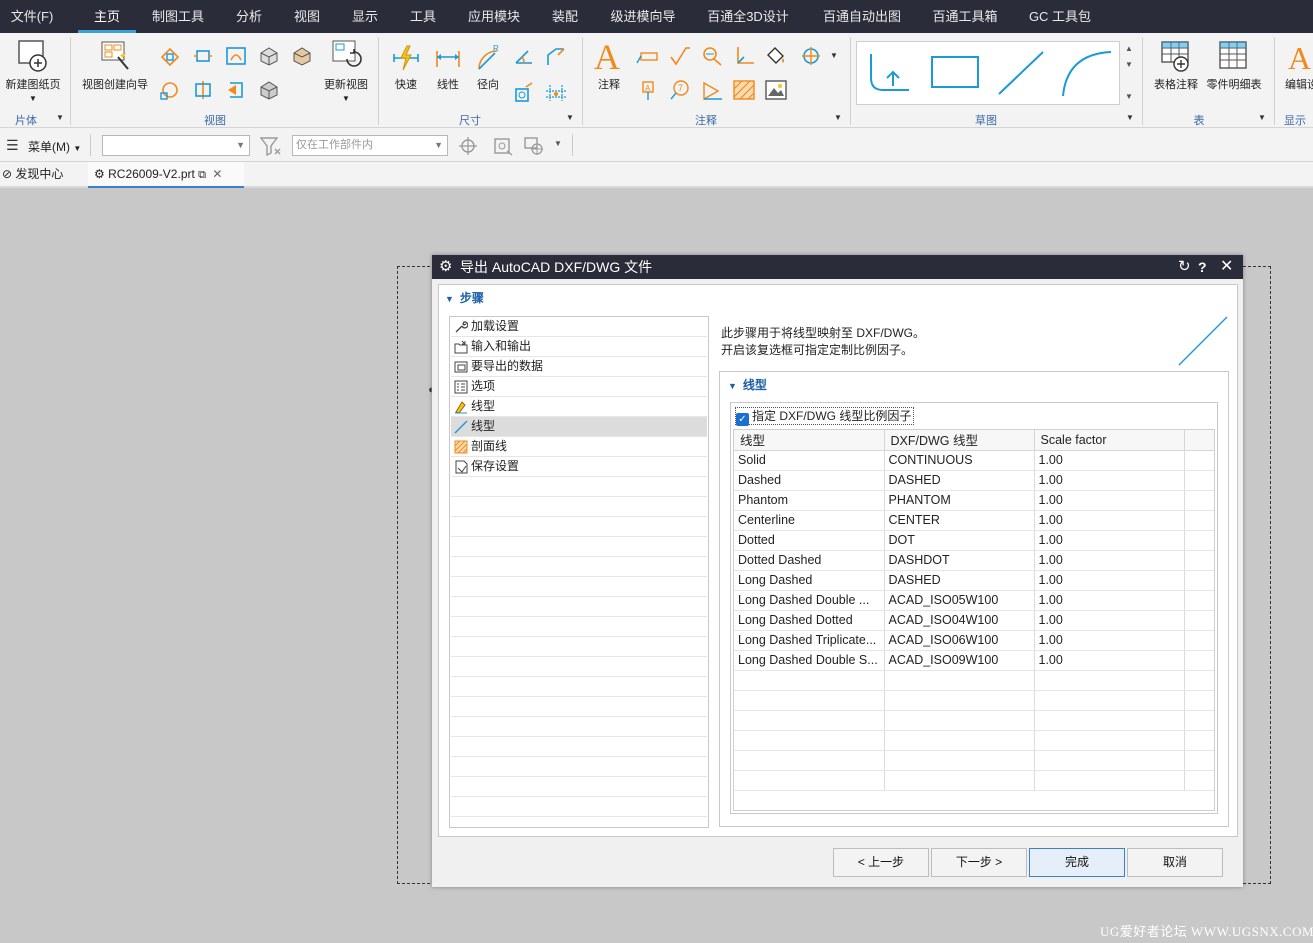  Describe the element at coordinates (494, 16) in the screenshot. I see `menu-tab-applications: 应用模块` at that location.